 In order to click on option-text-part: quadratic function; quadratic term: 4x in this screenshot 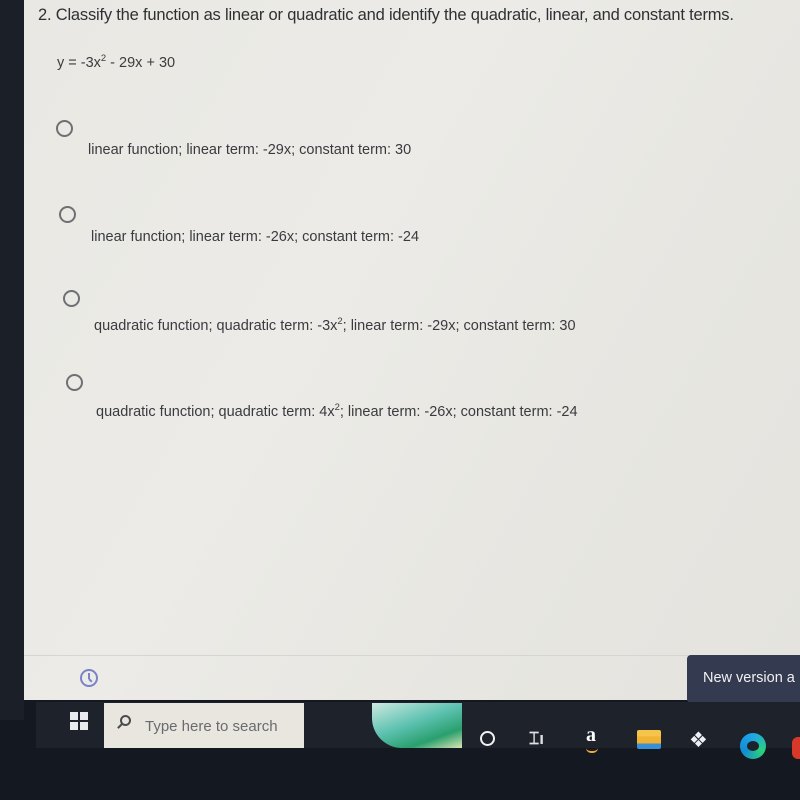, I will do `click(215, 412)`.